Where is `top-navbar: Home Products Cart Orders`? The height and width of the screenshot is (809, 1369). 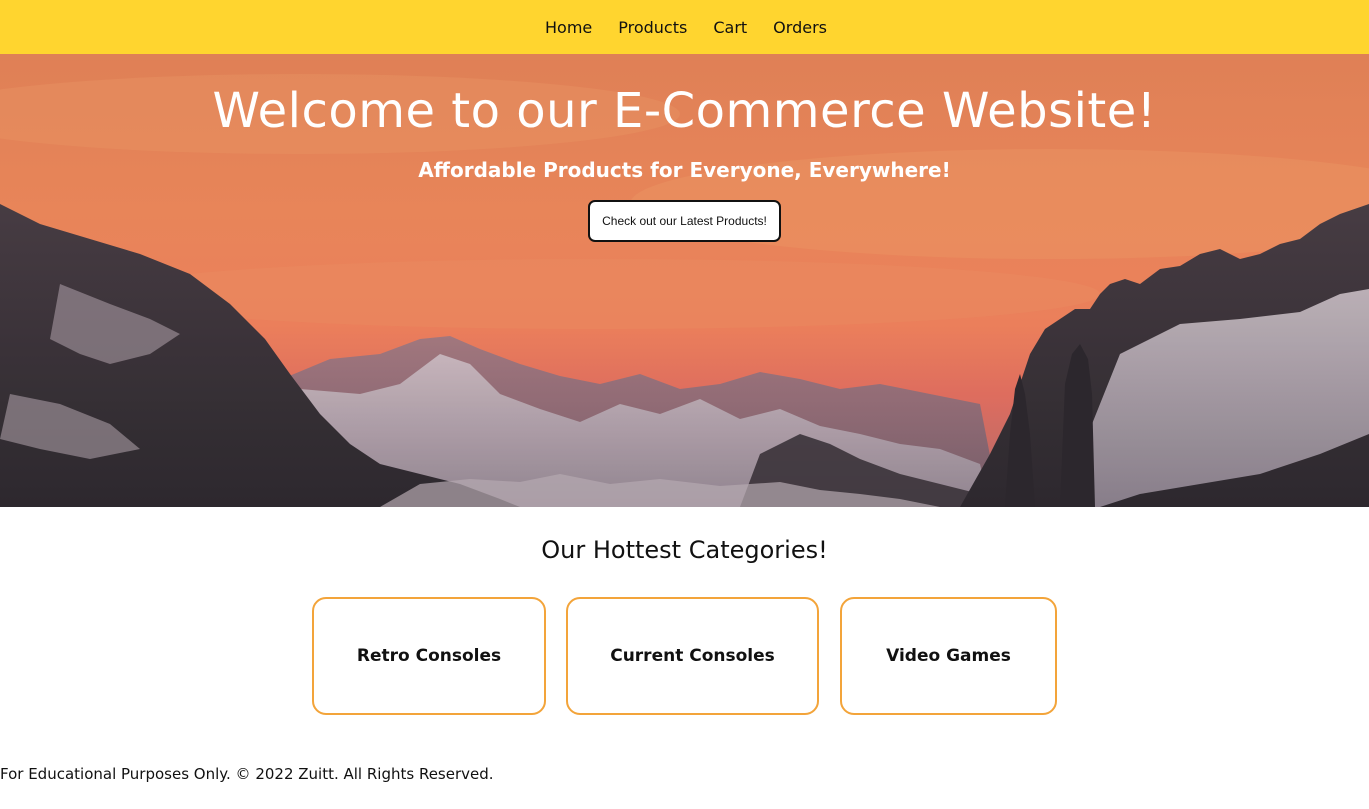 top-navbar: Home Products Cart Orders is located at coordinates (684, 27).